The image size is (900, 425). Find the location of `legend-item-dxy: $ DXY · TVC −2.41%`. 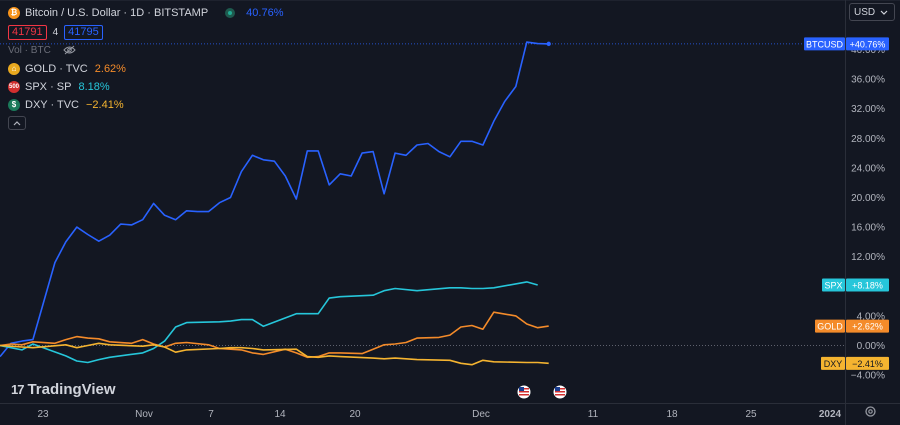

legend-item-dxy: $ DXY · TVC −2.41% is located at coordinates (145, 105).